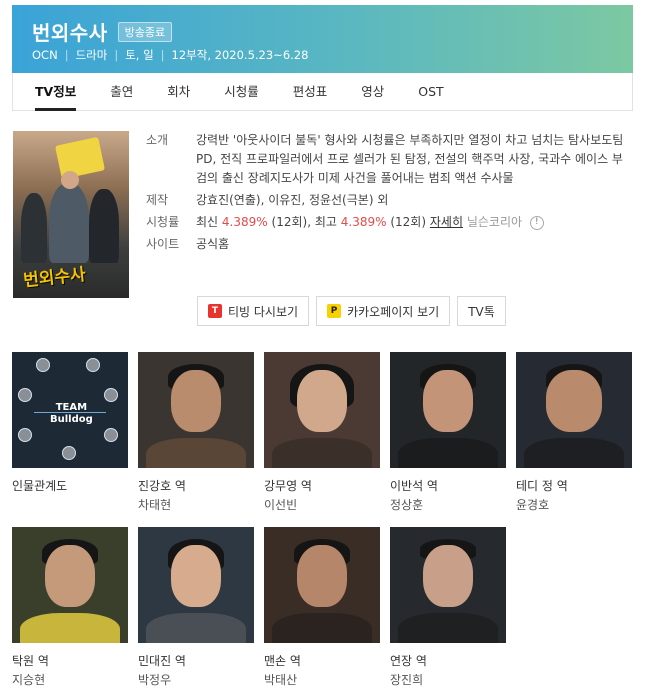  I want to click on tab-schedule: 편성표, so click(310, 92).